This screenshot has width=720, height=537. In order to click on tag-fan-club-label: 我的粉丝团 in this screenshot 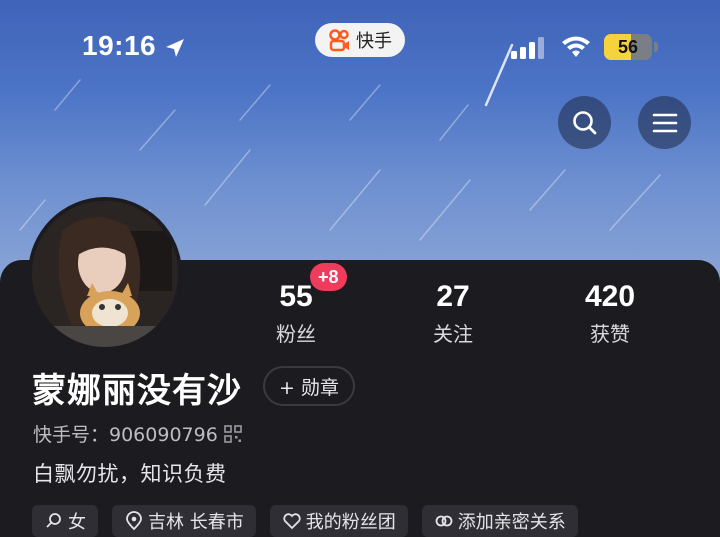, I will do `click(350, 522)`.